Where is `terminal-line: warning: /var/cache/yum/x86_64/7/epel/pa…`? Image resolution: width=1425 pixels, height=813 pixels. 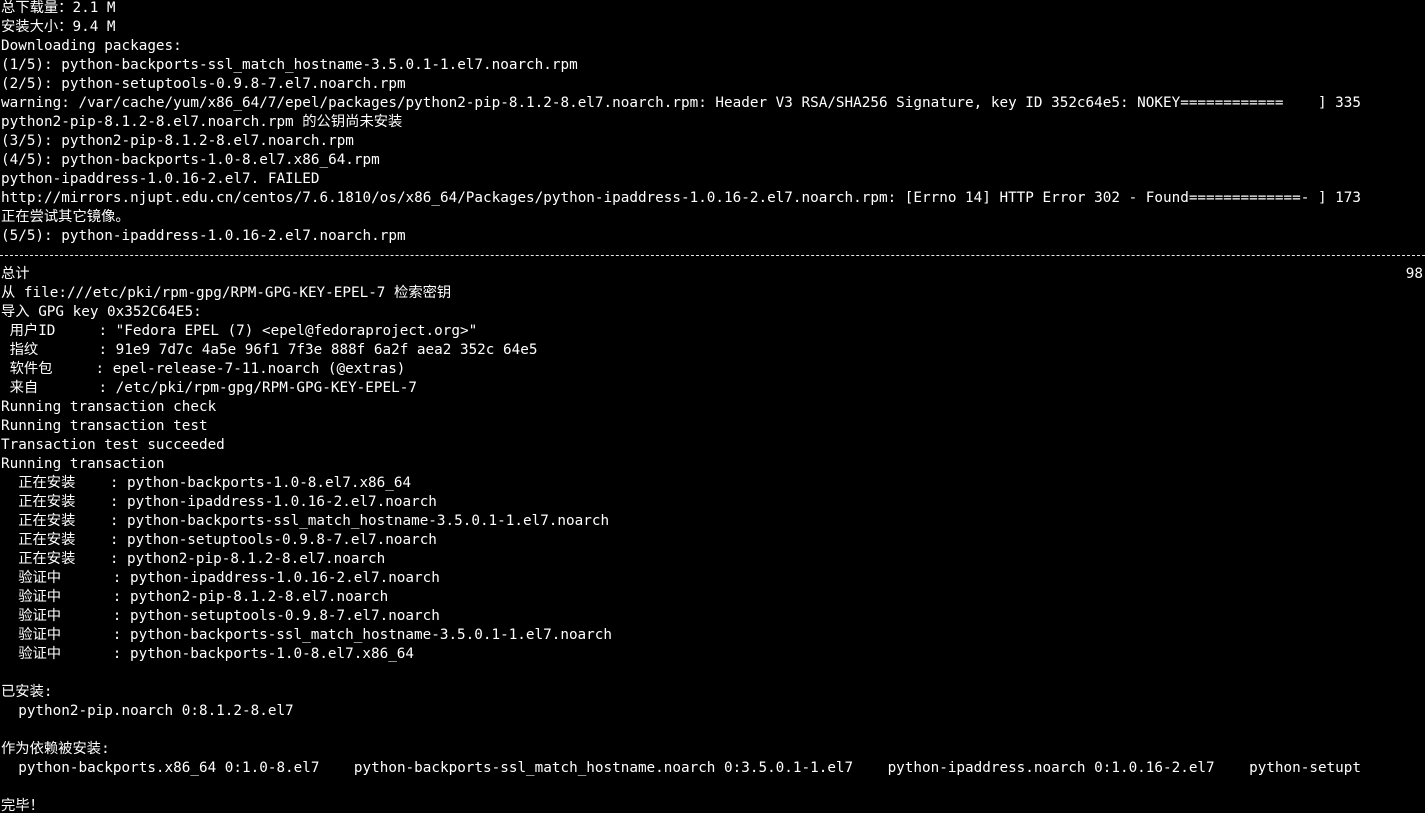
terminal-line: warning: /var/cache/yum/x86_64/7/epel/pa… is located at coordinates (681, 103).